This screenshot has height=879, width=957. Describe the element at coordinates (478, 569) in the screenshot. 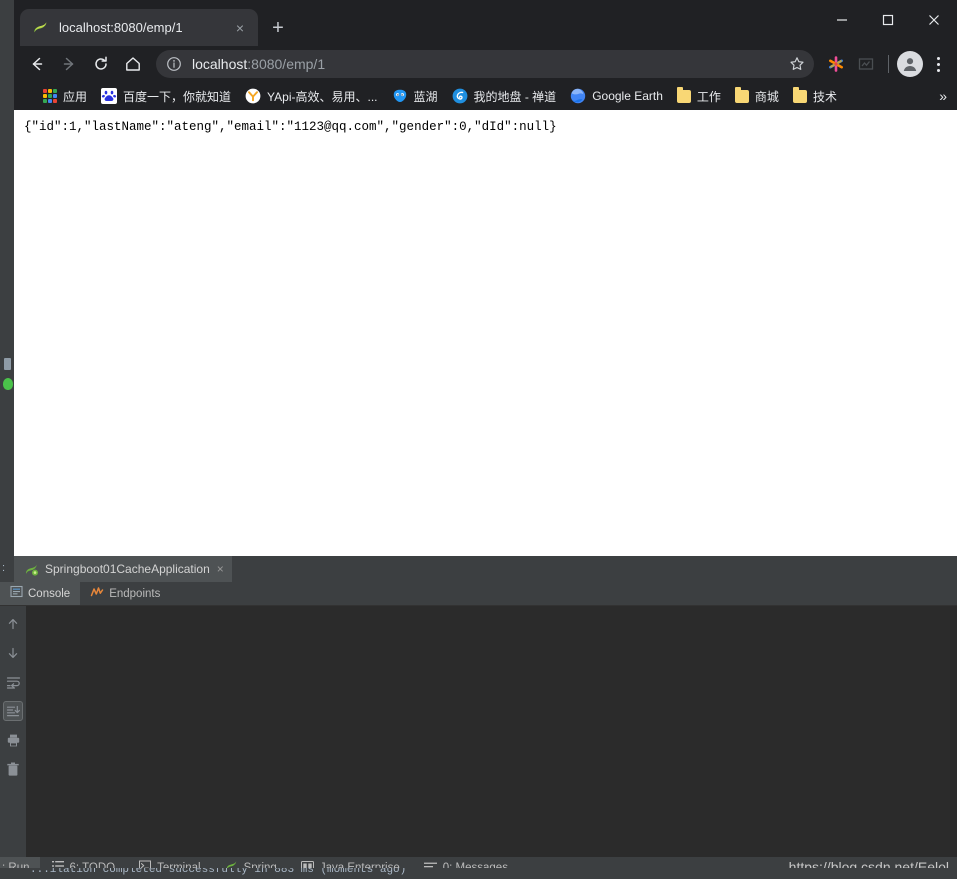

I see `ide-run-tab-row: Springboot01CacheApplication ×` at that location.